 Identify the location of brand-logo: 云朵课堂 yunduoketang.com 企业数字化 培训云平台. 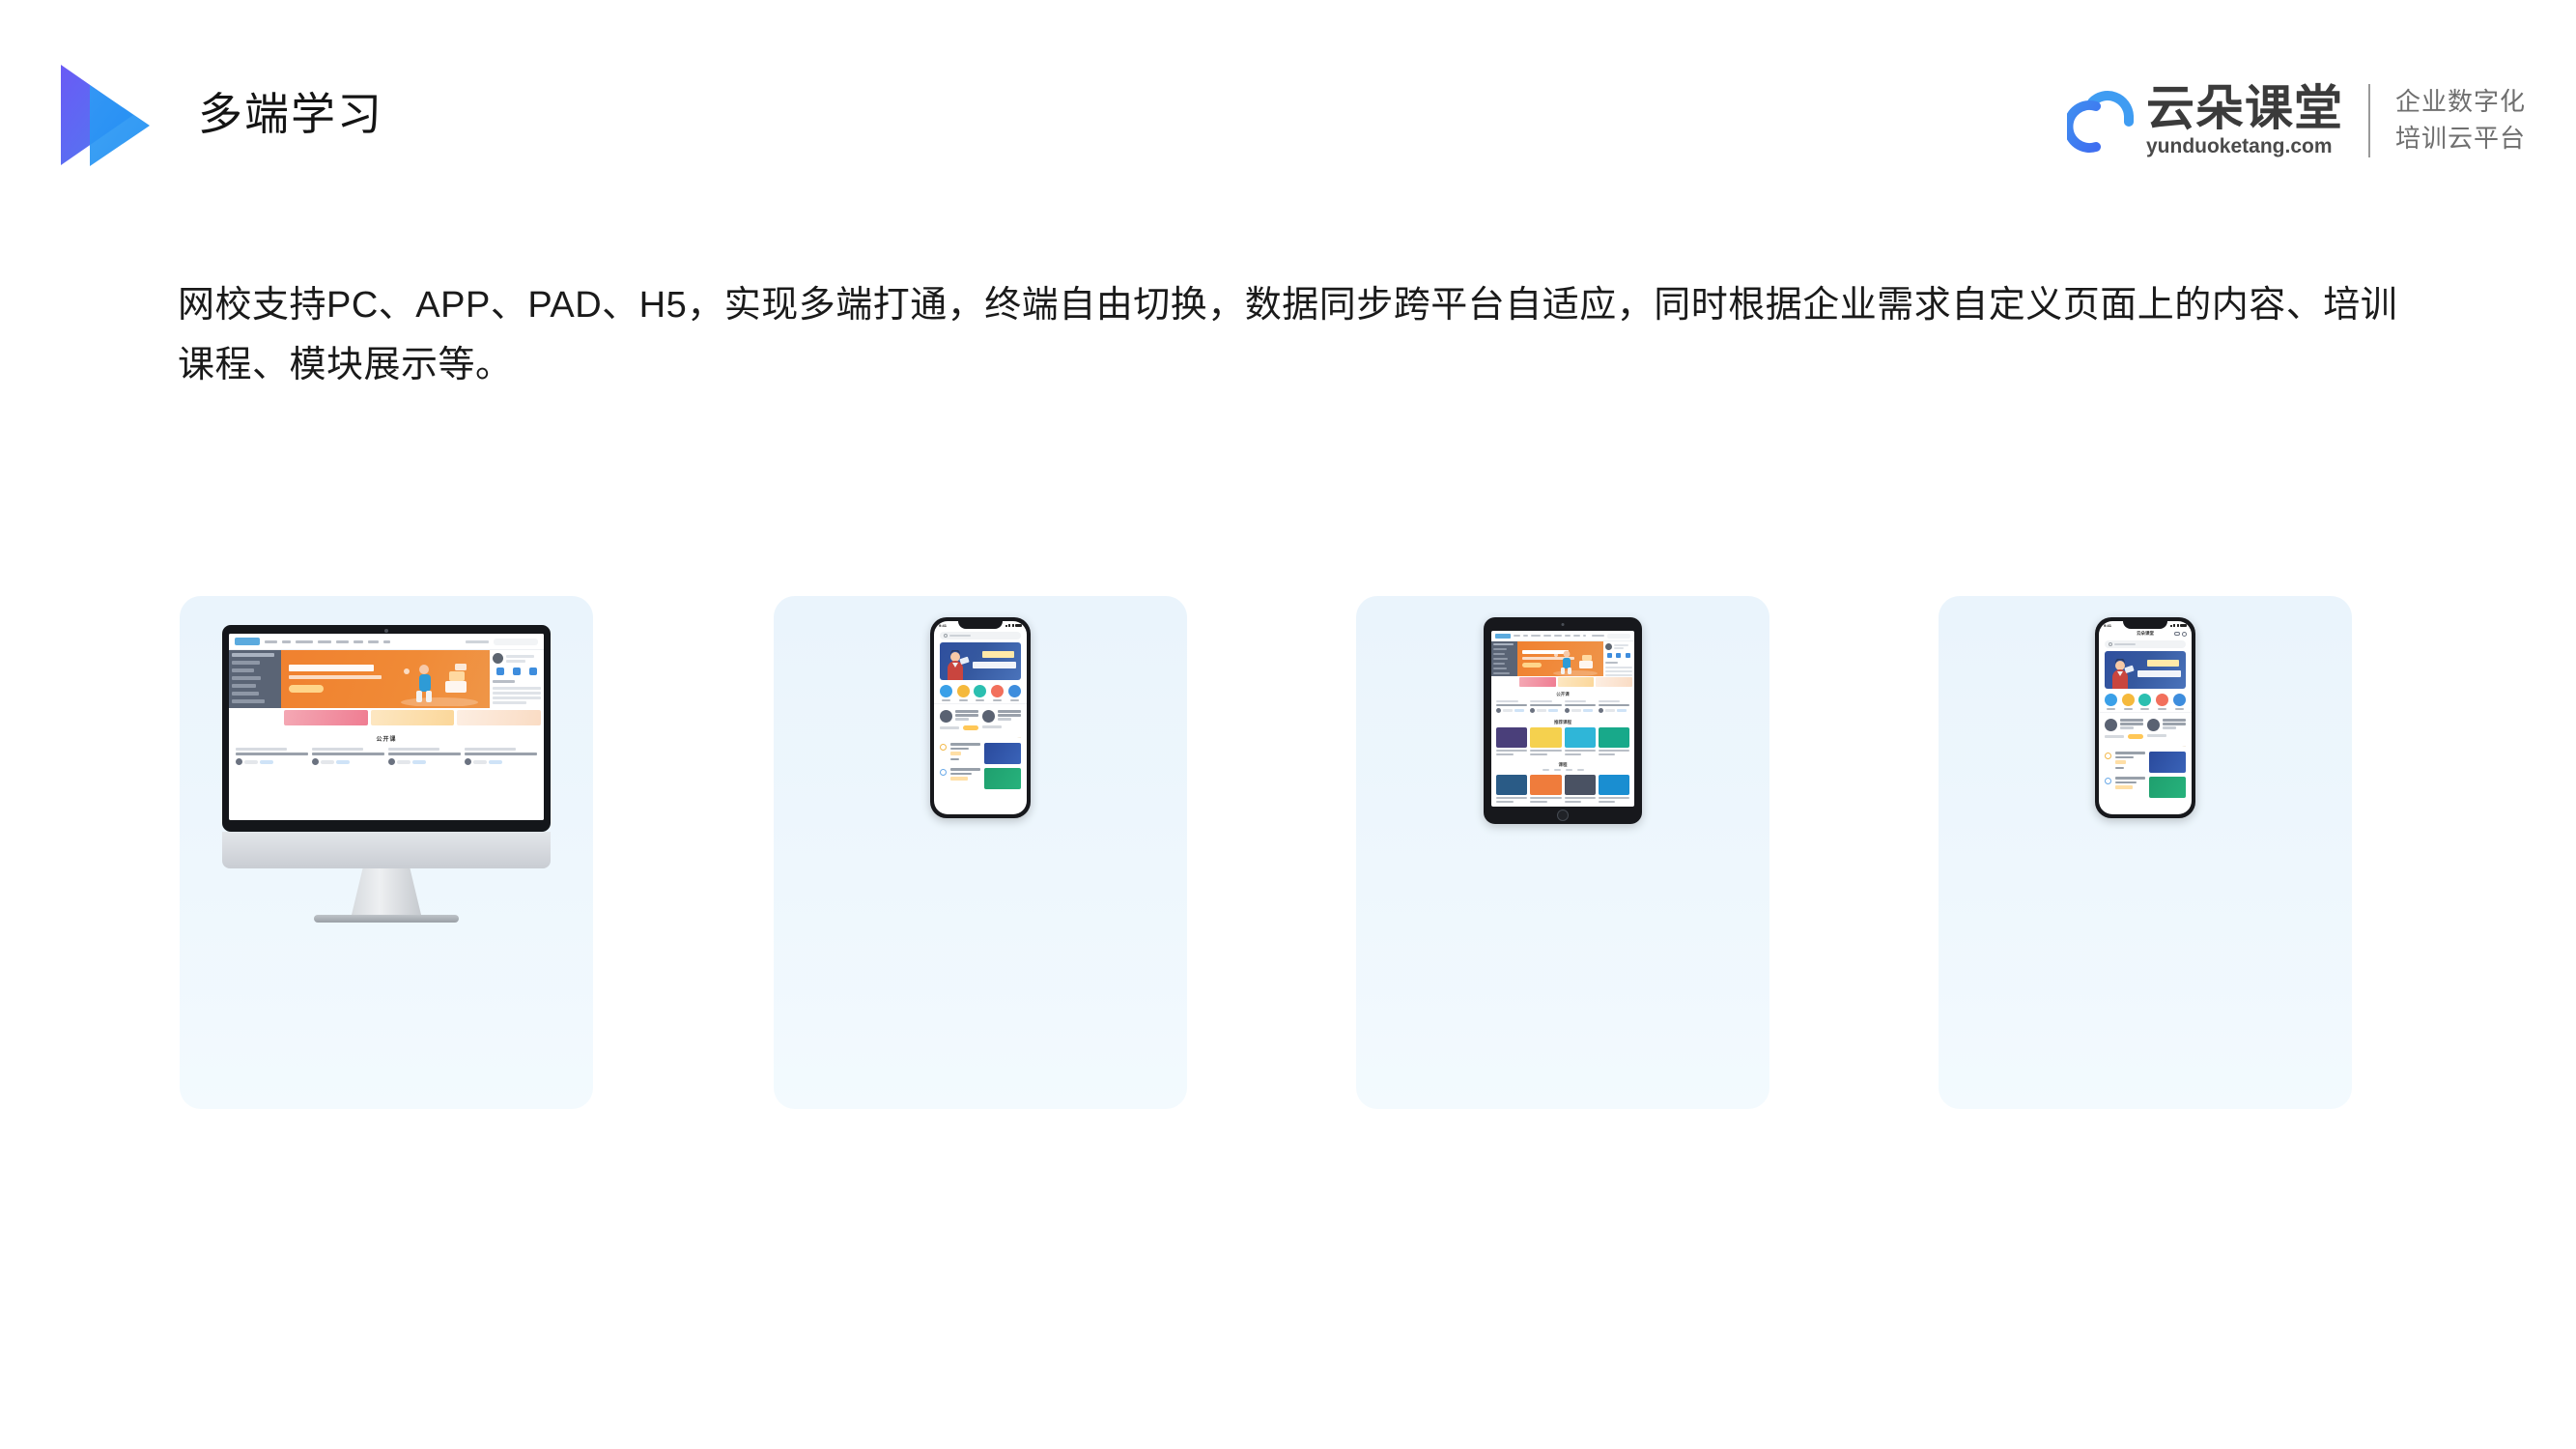
(2294, 121).